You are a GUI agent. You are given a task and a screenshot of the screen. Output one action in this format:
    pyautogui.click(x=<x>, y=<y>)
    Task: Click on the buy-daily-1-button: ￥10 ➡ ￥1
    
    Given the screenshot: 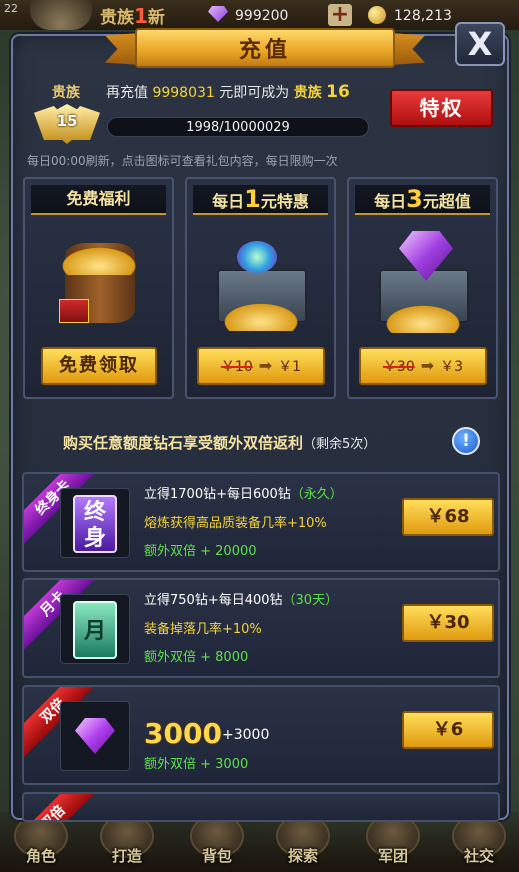 What is the action you would take?
    pyautogui.click(x=261, y=366)
    